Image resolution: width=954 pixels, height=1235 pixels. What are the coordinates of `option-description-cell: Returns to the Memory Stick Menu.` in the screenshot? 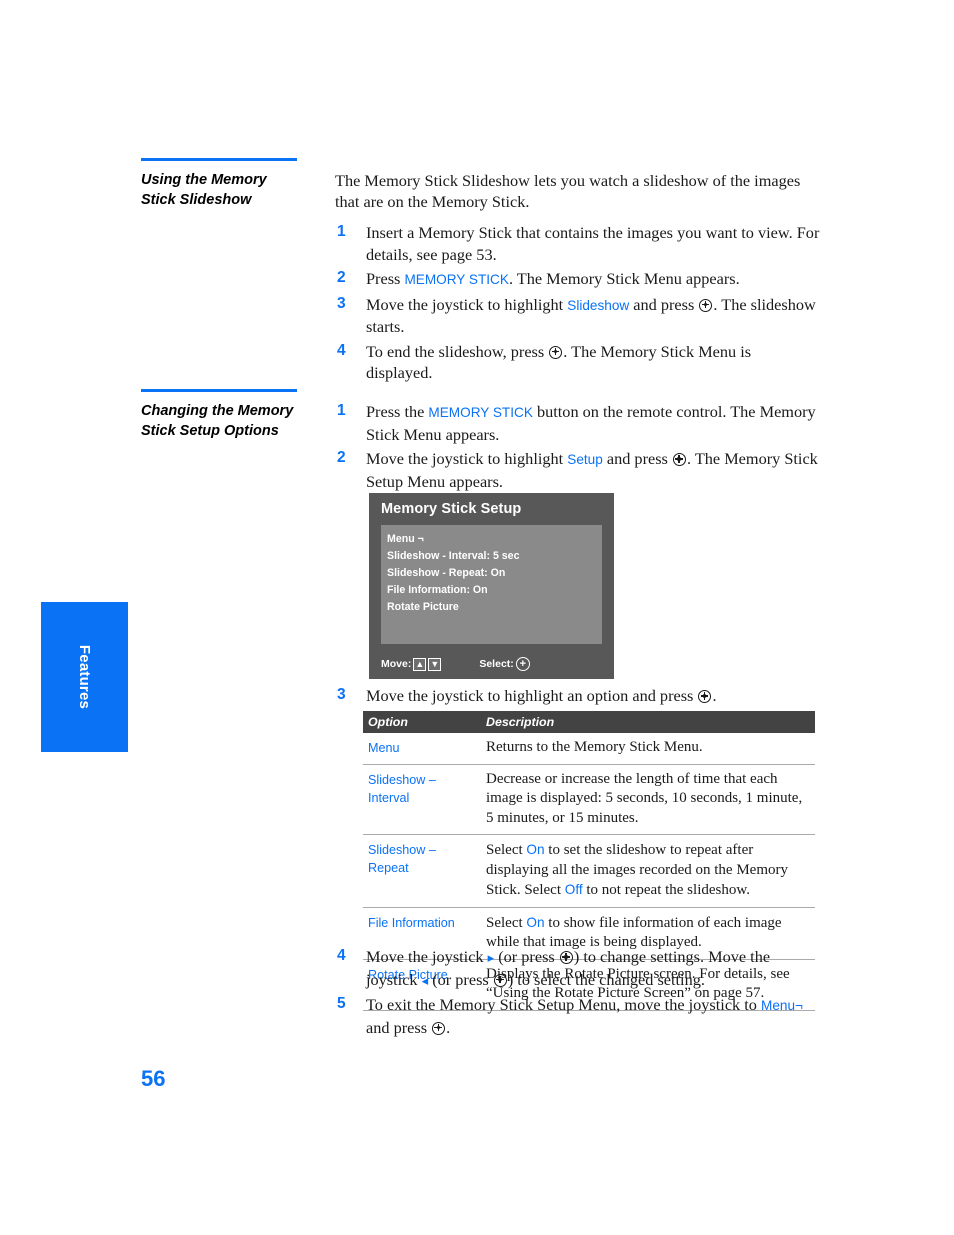 It's located at (648, 749).